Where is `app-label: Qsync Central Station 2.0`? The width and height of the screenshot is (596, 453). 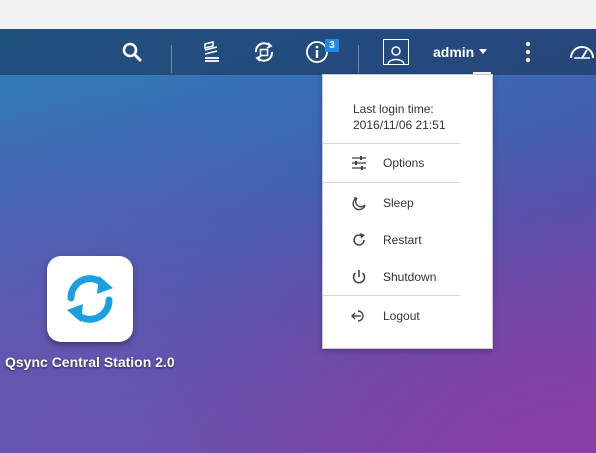
app-label: Qsync Central Station 2.0 is located at coordinates (90, 362).